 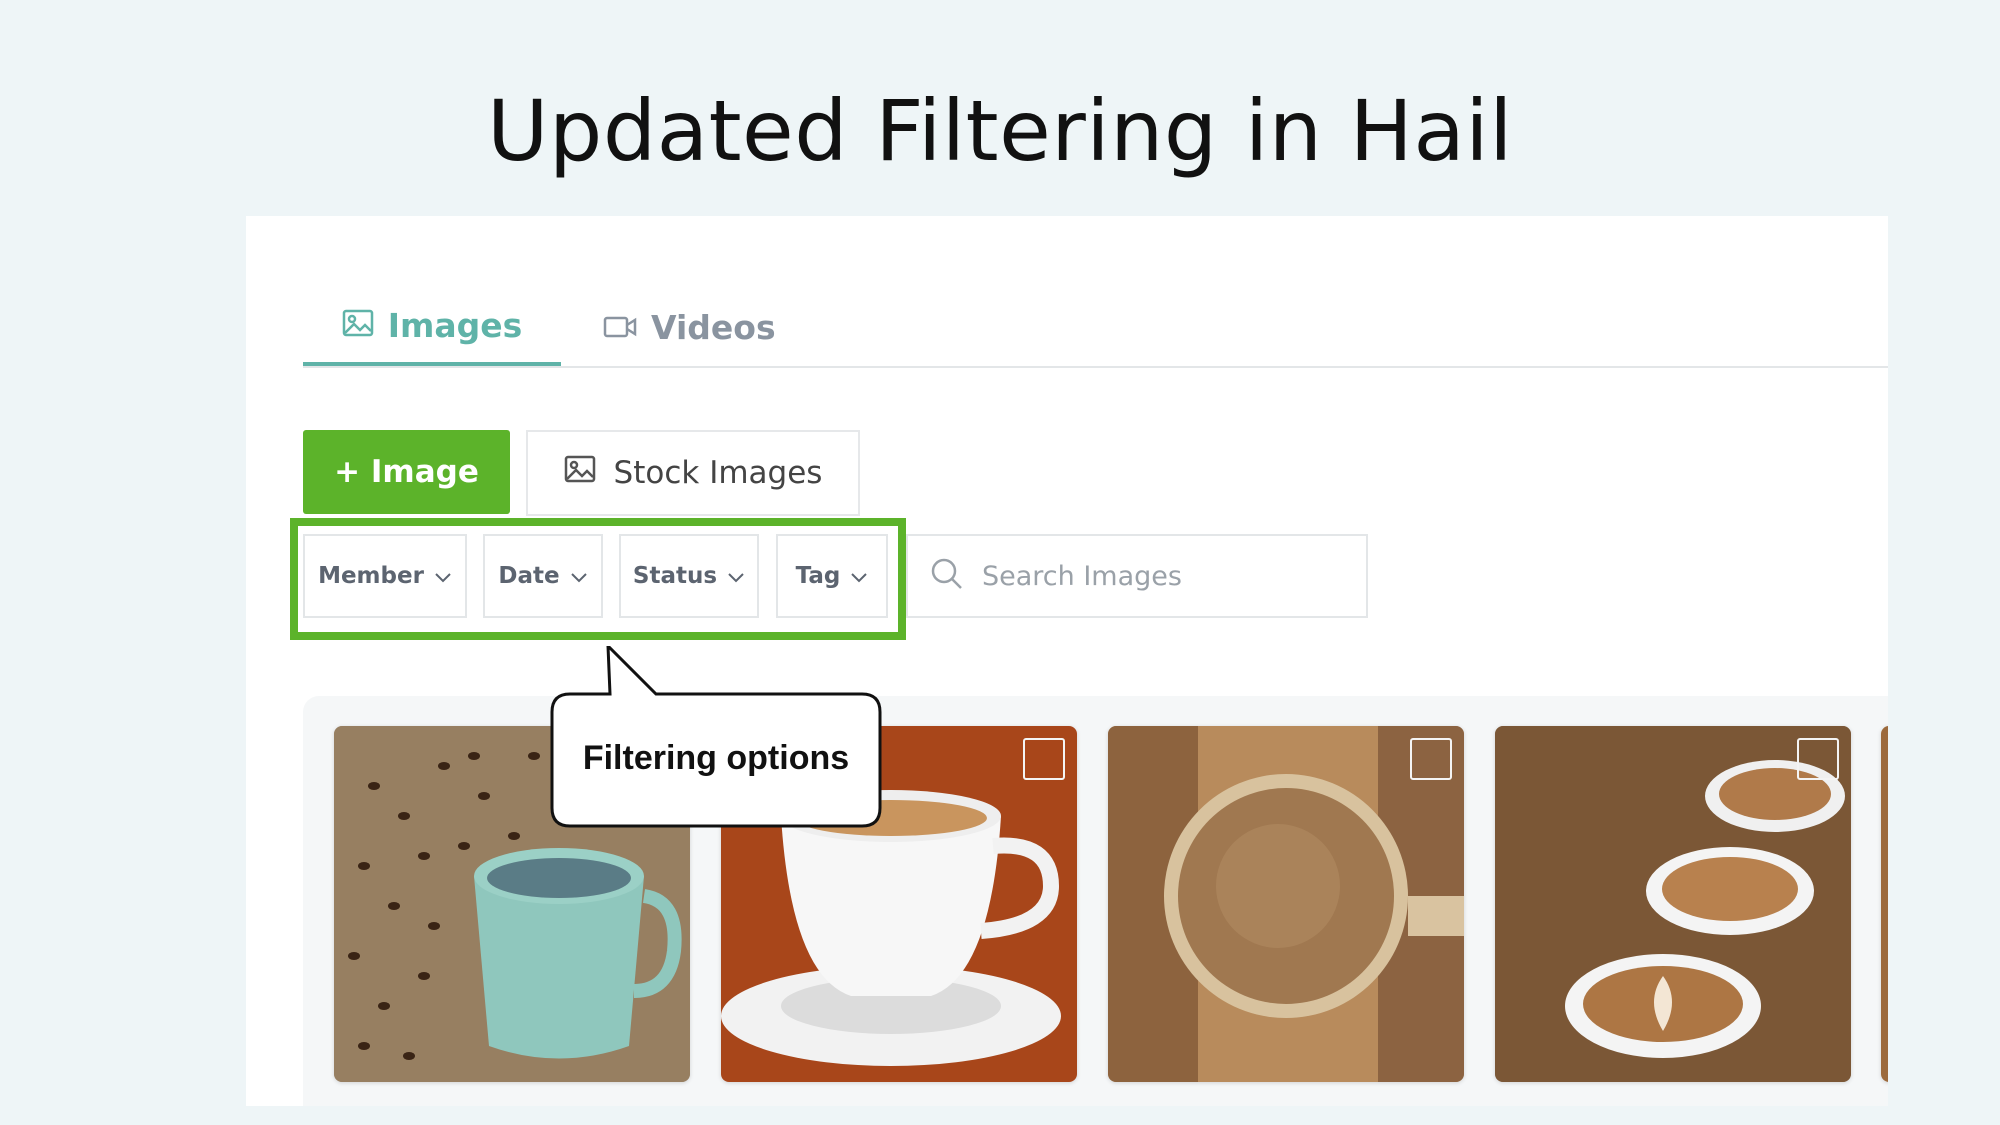 What do you see at coordinates (716, 737) in the screenshot?
I see `speech-bubble` at bounding box center [716, 737].